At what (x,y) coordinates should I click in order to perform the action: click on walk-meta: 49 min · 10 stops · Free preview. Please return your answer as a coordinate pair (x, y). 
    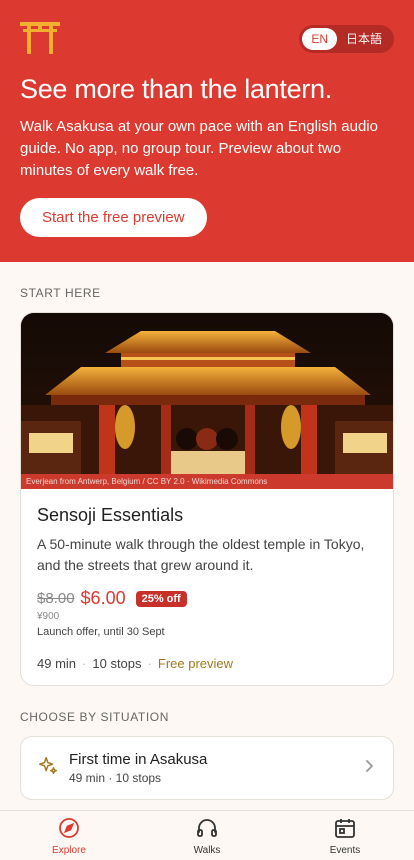
    Looking at the image, I should click on (207, 663).